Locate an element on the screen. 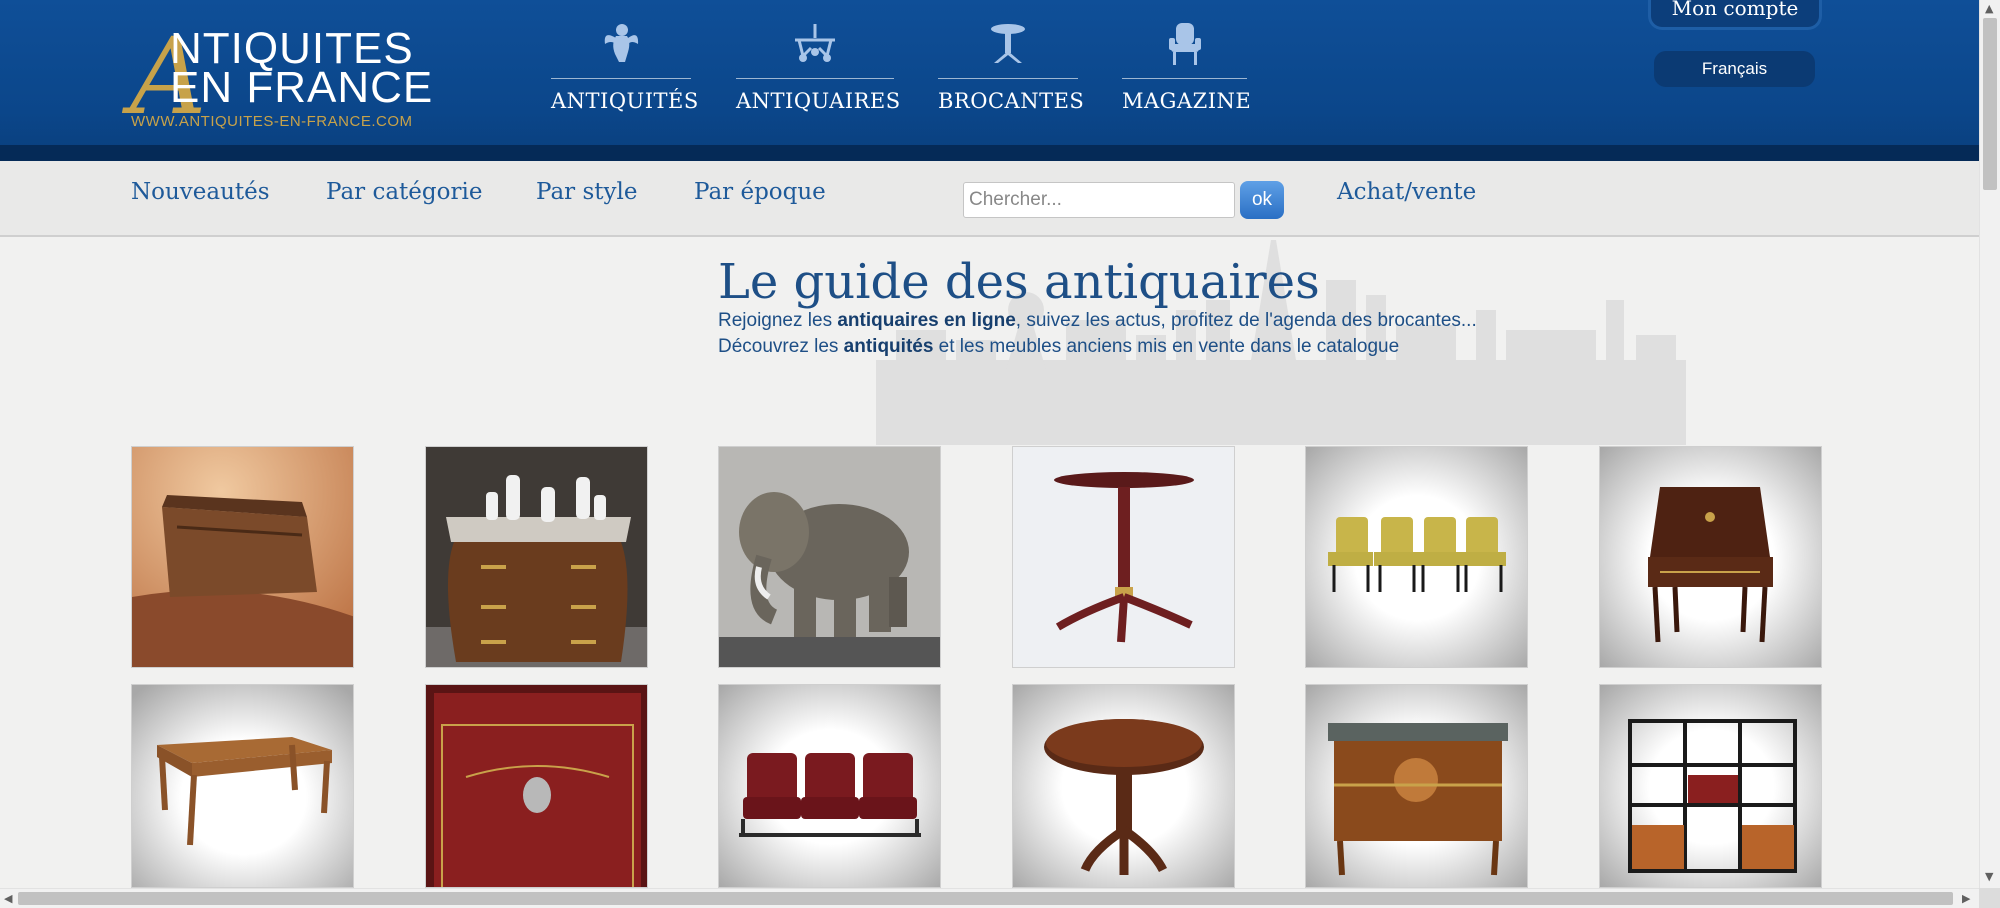 Image resolution: width=2000 pixels, height=908 pixels. product-card-farmhouse-table is located at coordinates (242, 786).